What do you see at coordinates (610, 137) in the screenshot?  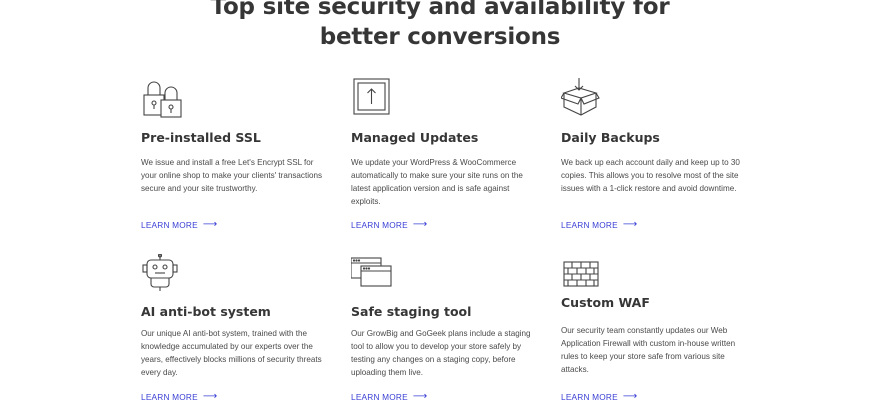 I see `feature-title: Daily Backups` at bounding box center [610, 137].